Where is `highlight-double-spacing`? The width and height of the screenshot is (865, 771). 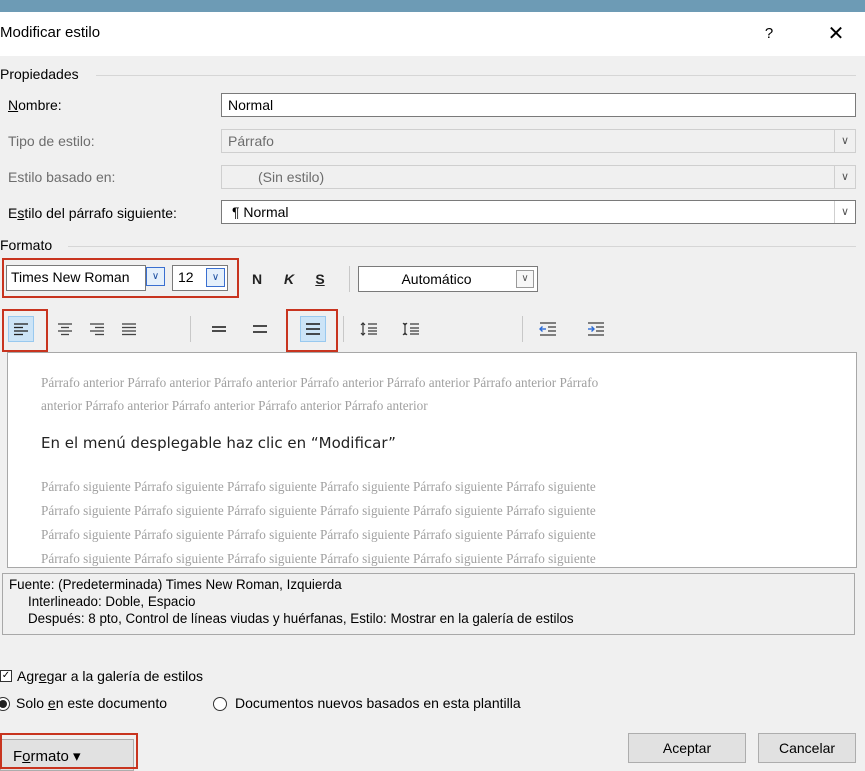
highlight-double-spacing is located at coordinates (312, 330).